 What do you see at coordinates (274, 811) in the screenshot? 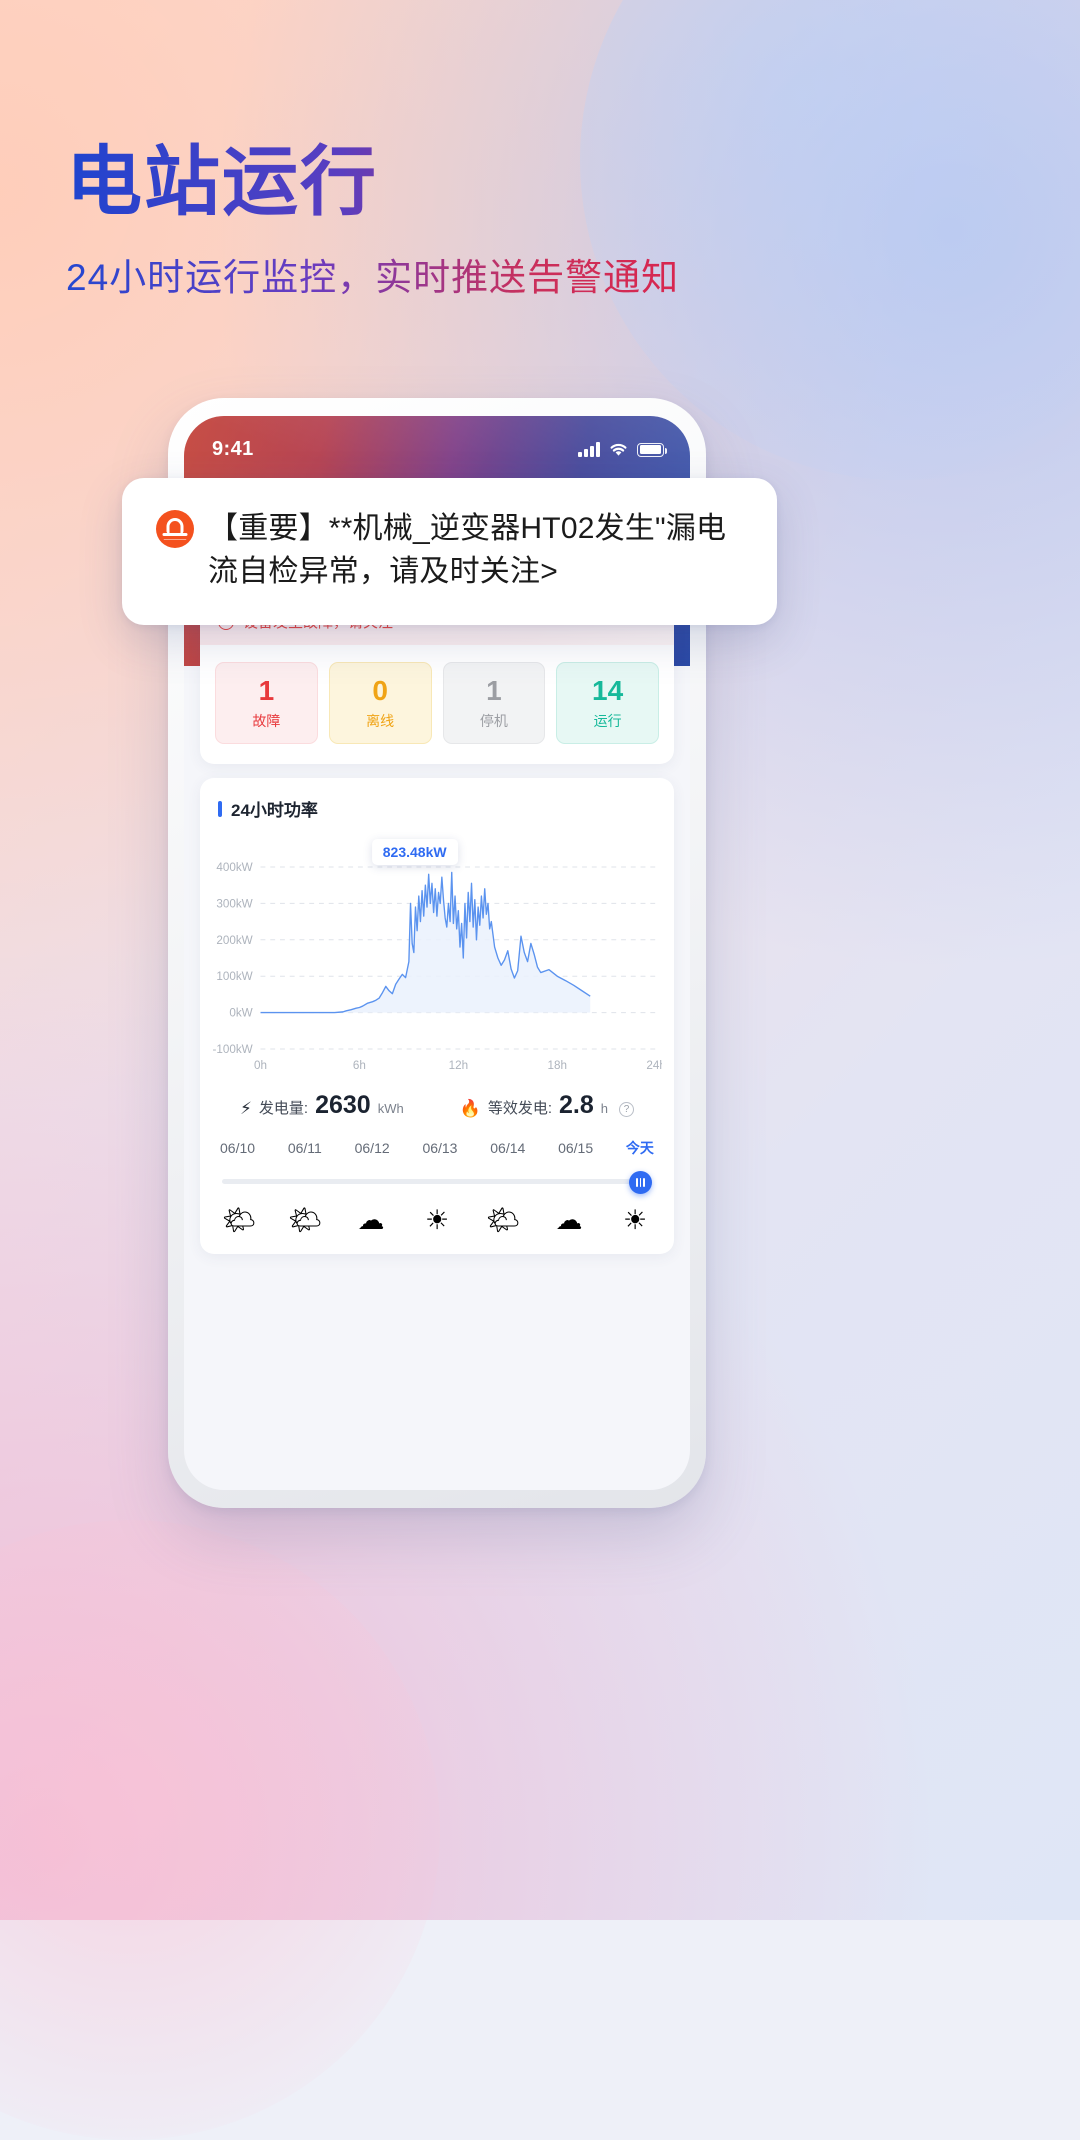
I see `power-chart-title-text: 24小时功率` at bounding box center [274, 811].